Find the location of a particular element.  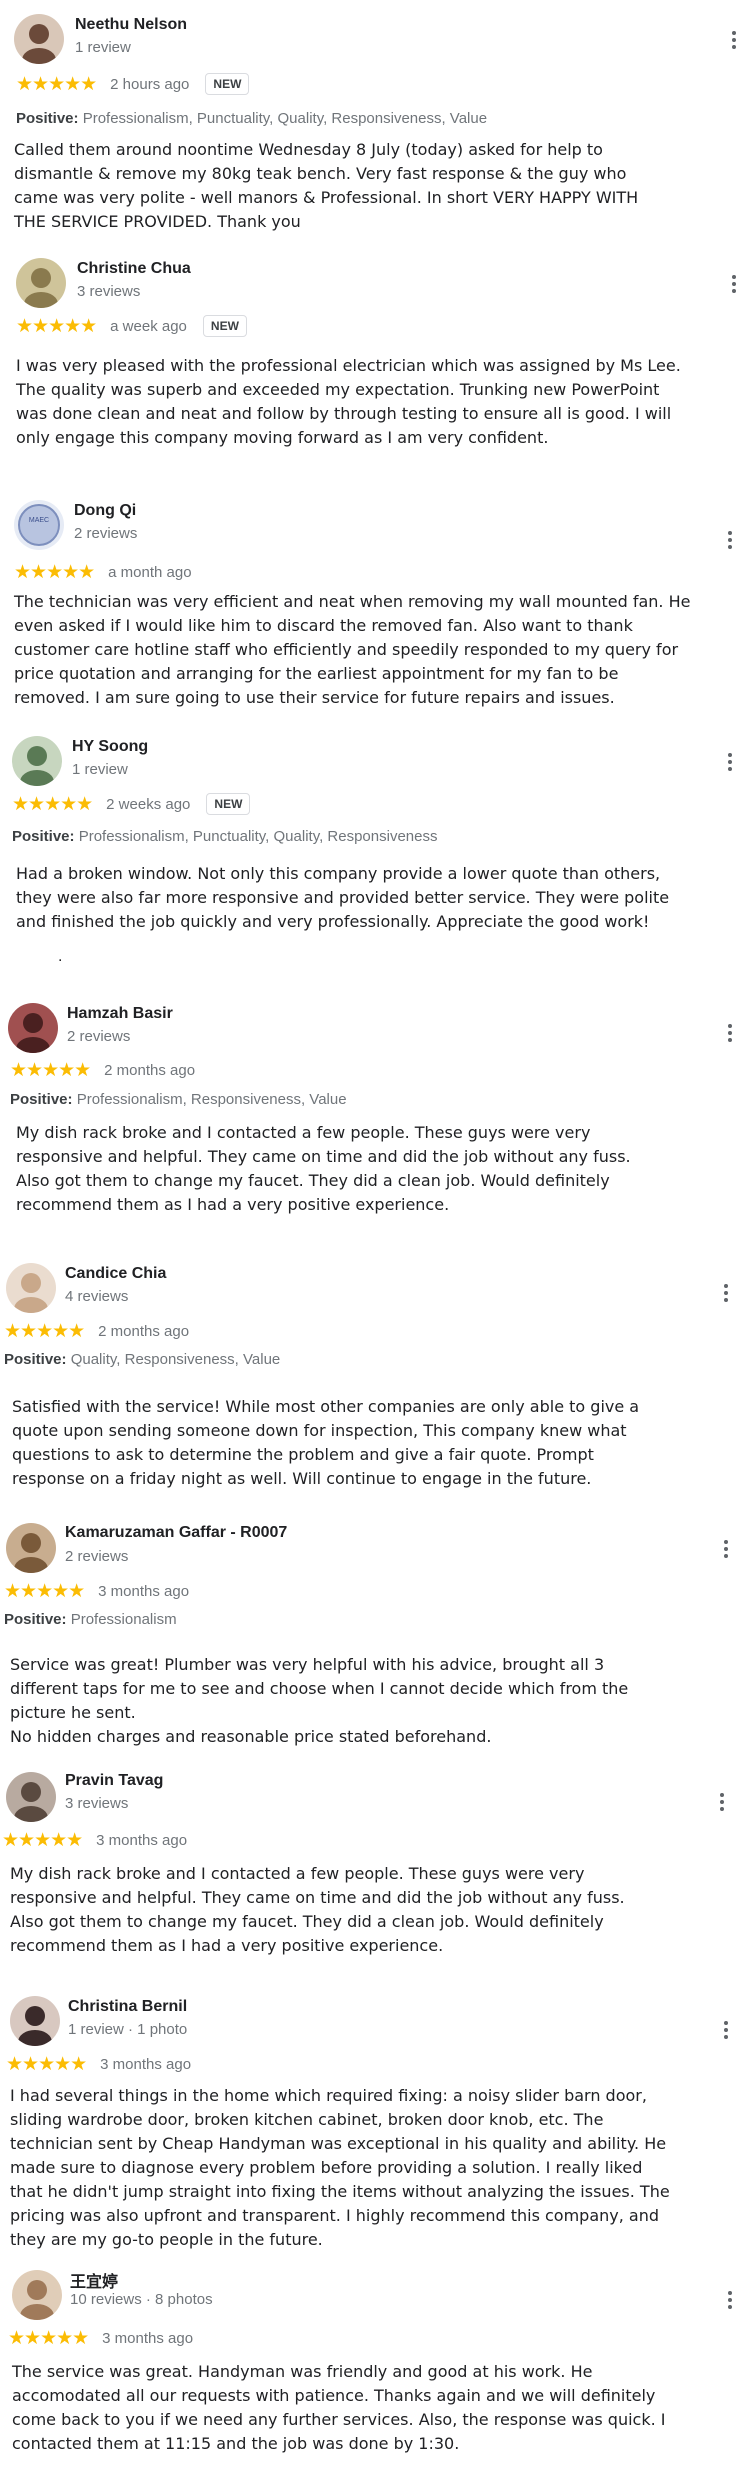

avatar: MAEC is located at coordinates (39, 525).